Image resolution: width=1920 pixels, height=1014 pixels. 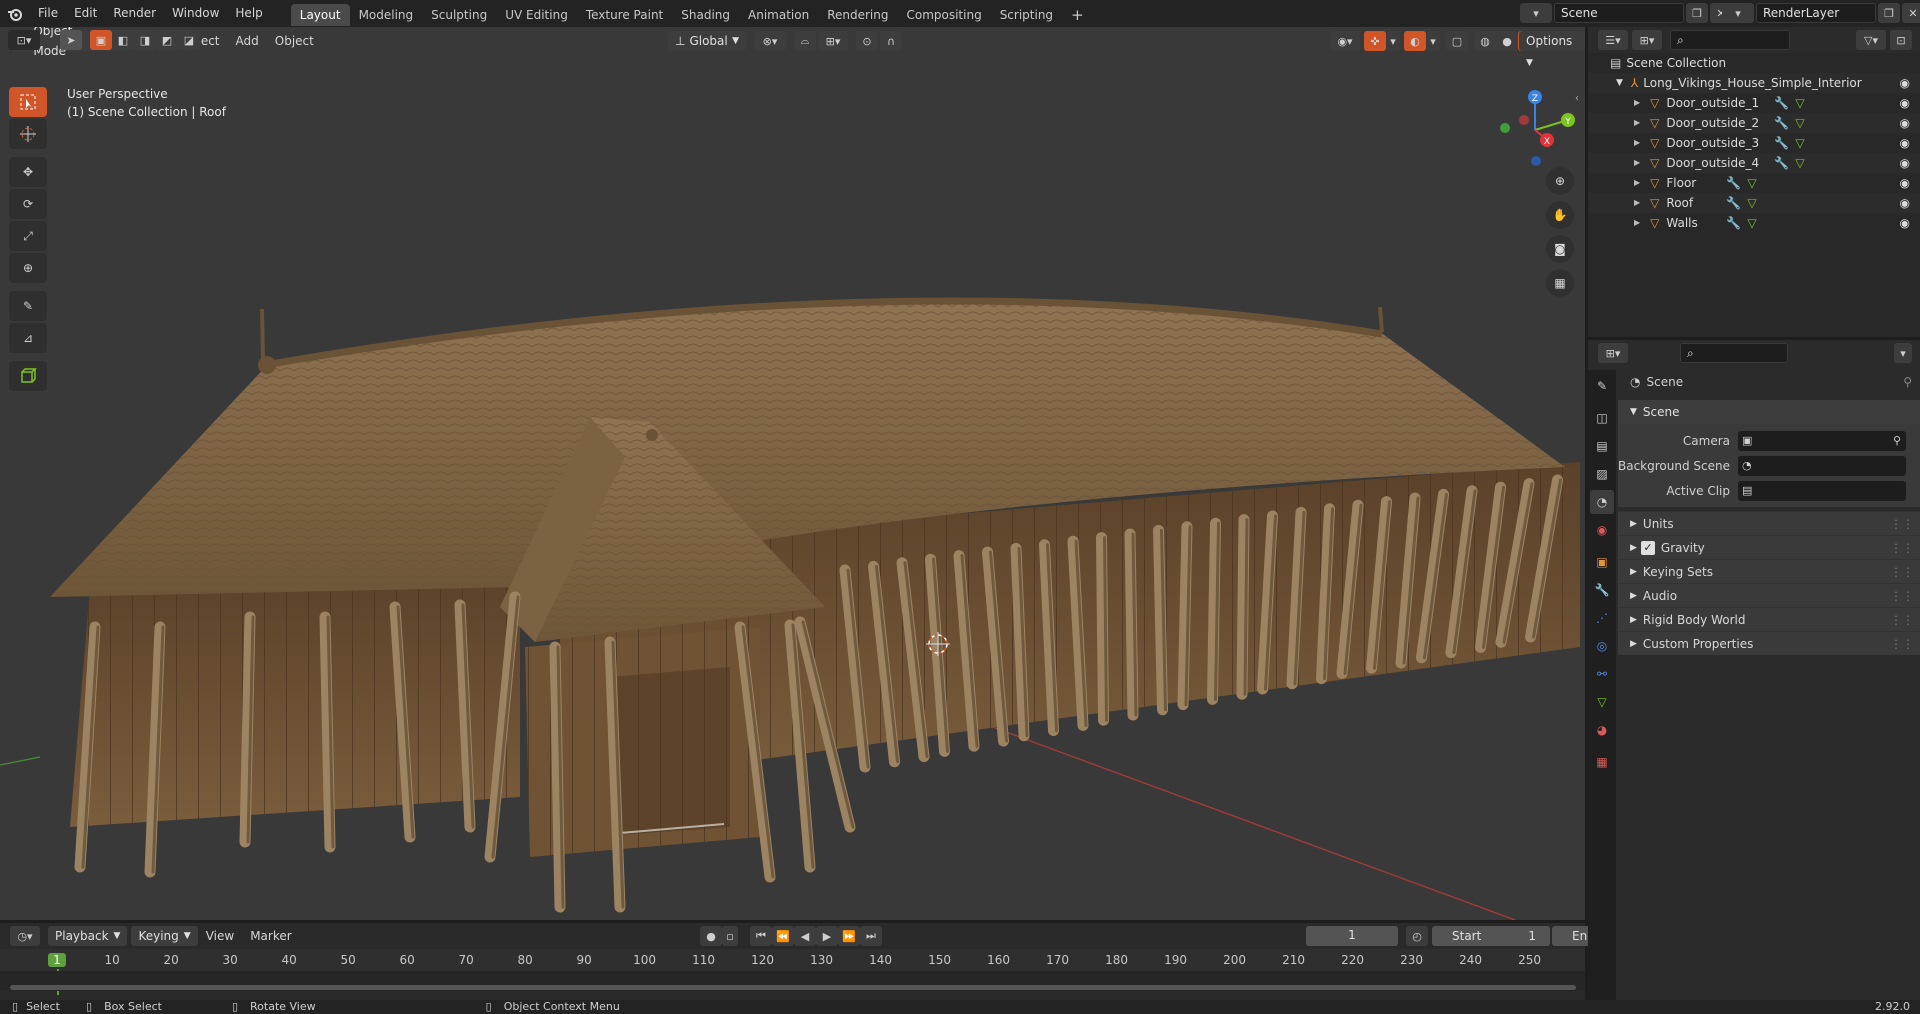 What do you see at coordinates (1552, 49) in the screenshot?
I see `options-button: Options ▼` at bounding box center [1552, 49].